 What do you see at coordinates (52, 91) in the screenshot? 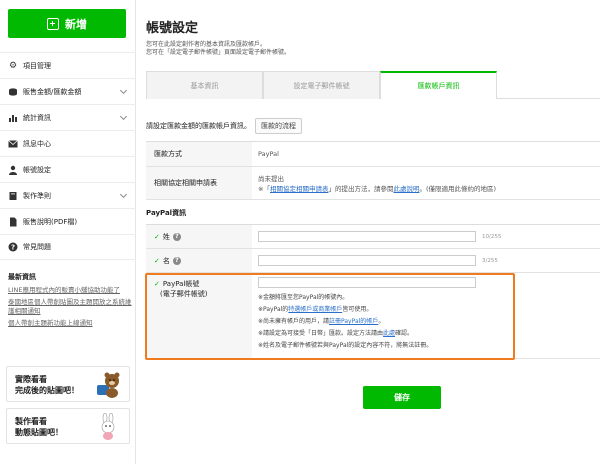
I see `sidebar-item-label: 販售金額/匯款金額` at bounding box center [52, 91].